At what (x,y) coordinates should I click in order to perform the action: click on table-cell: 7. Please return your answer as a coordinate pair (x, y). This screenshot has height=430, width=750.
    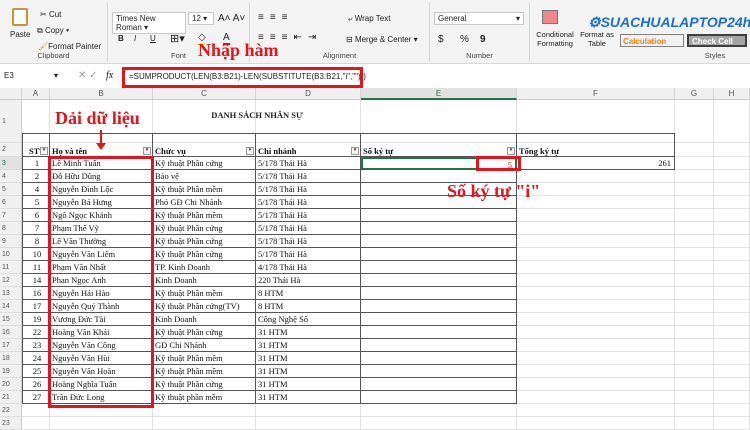
    Looking at the image, I should click on (36, 228).